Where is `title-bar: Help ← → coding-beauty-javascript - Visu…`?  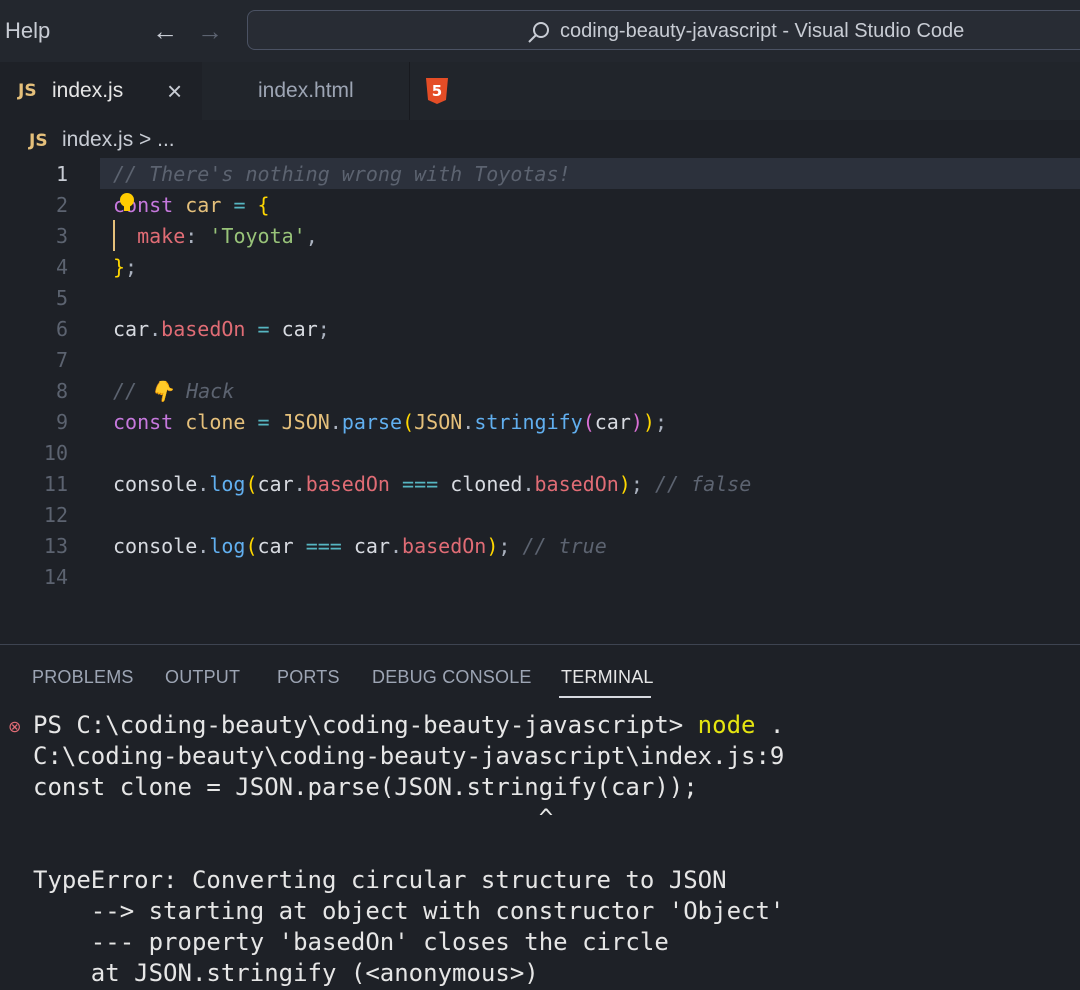
title-bar: Help ← → coding-beauty-javascript - Visu… is located at coordinates (540, 31).